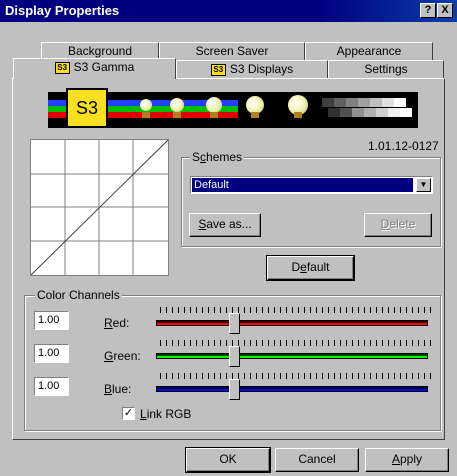 Image resolution: width=457 pixels, height=476 pixels. Describe the element at coordinates (122, 356) in the screenshot. I see `green-label: Green:` at that location.